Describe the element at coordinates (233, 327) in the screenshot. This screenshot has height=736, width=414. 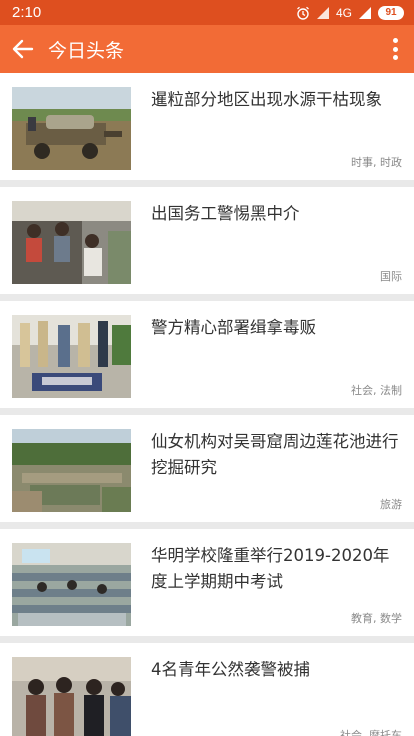
I see `news-title: 警方精心部署缉拿毒贩` at that location.